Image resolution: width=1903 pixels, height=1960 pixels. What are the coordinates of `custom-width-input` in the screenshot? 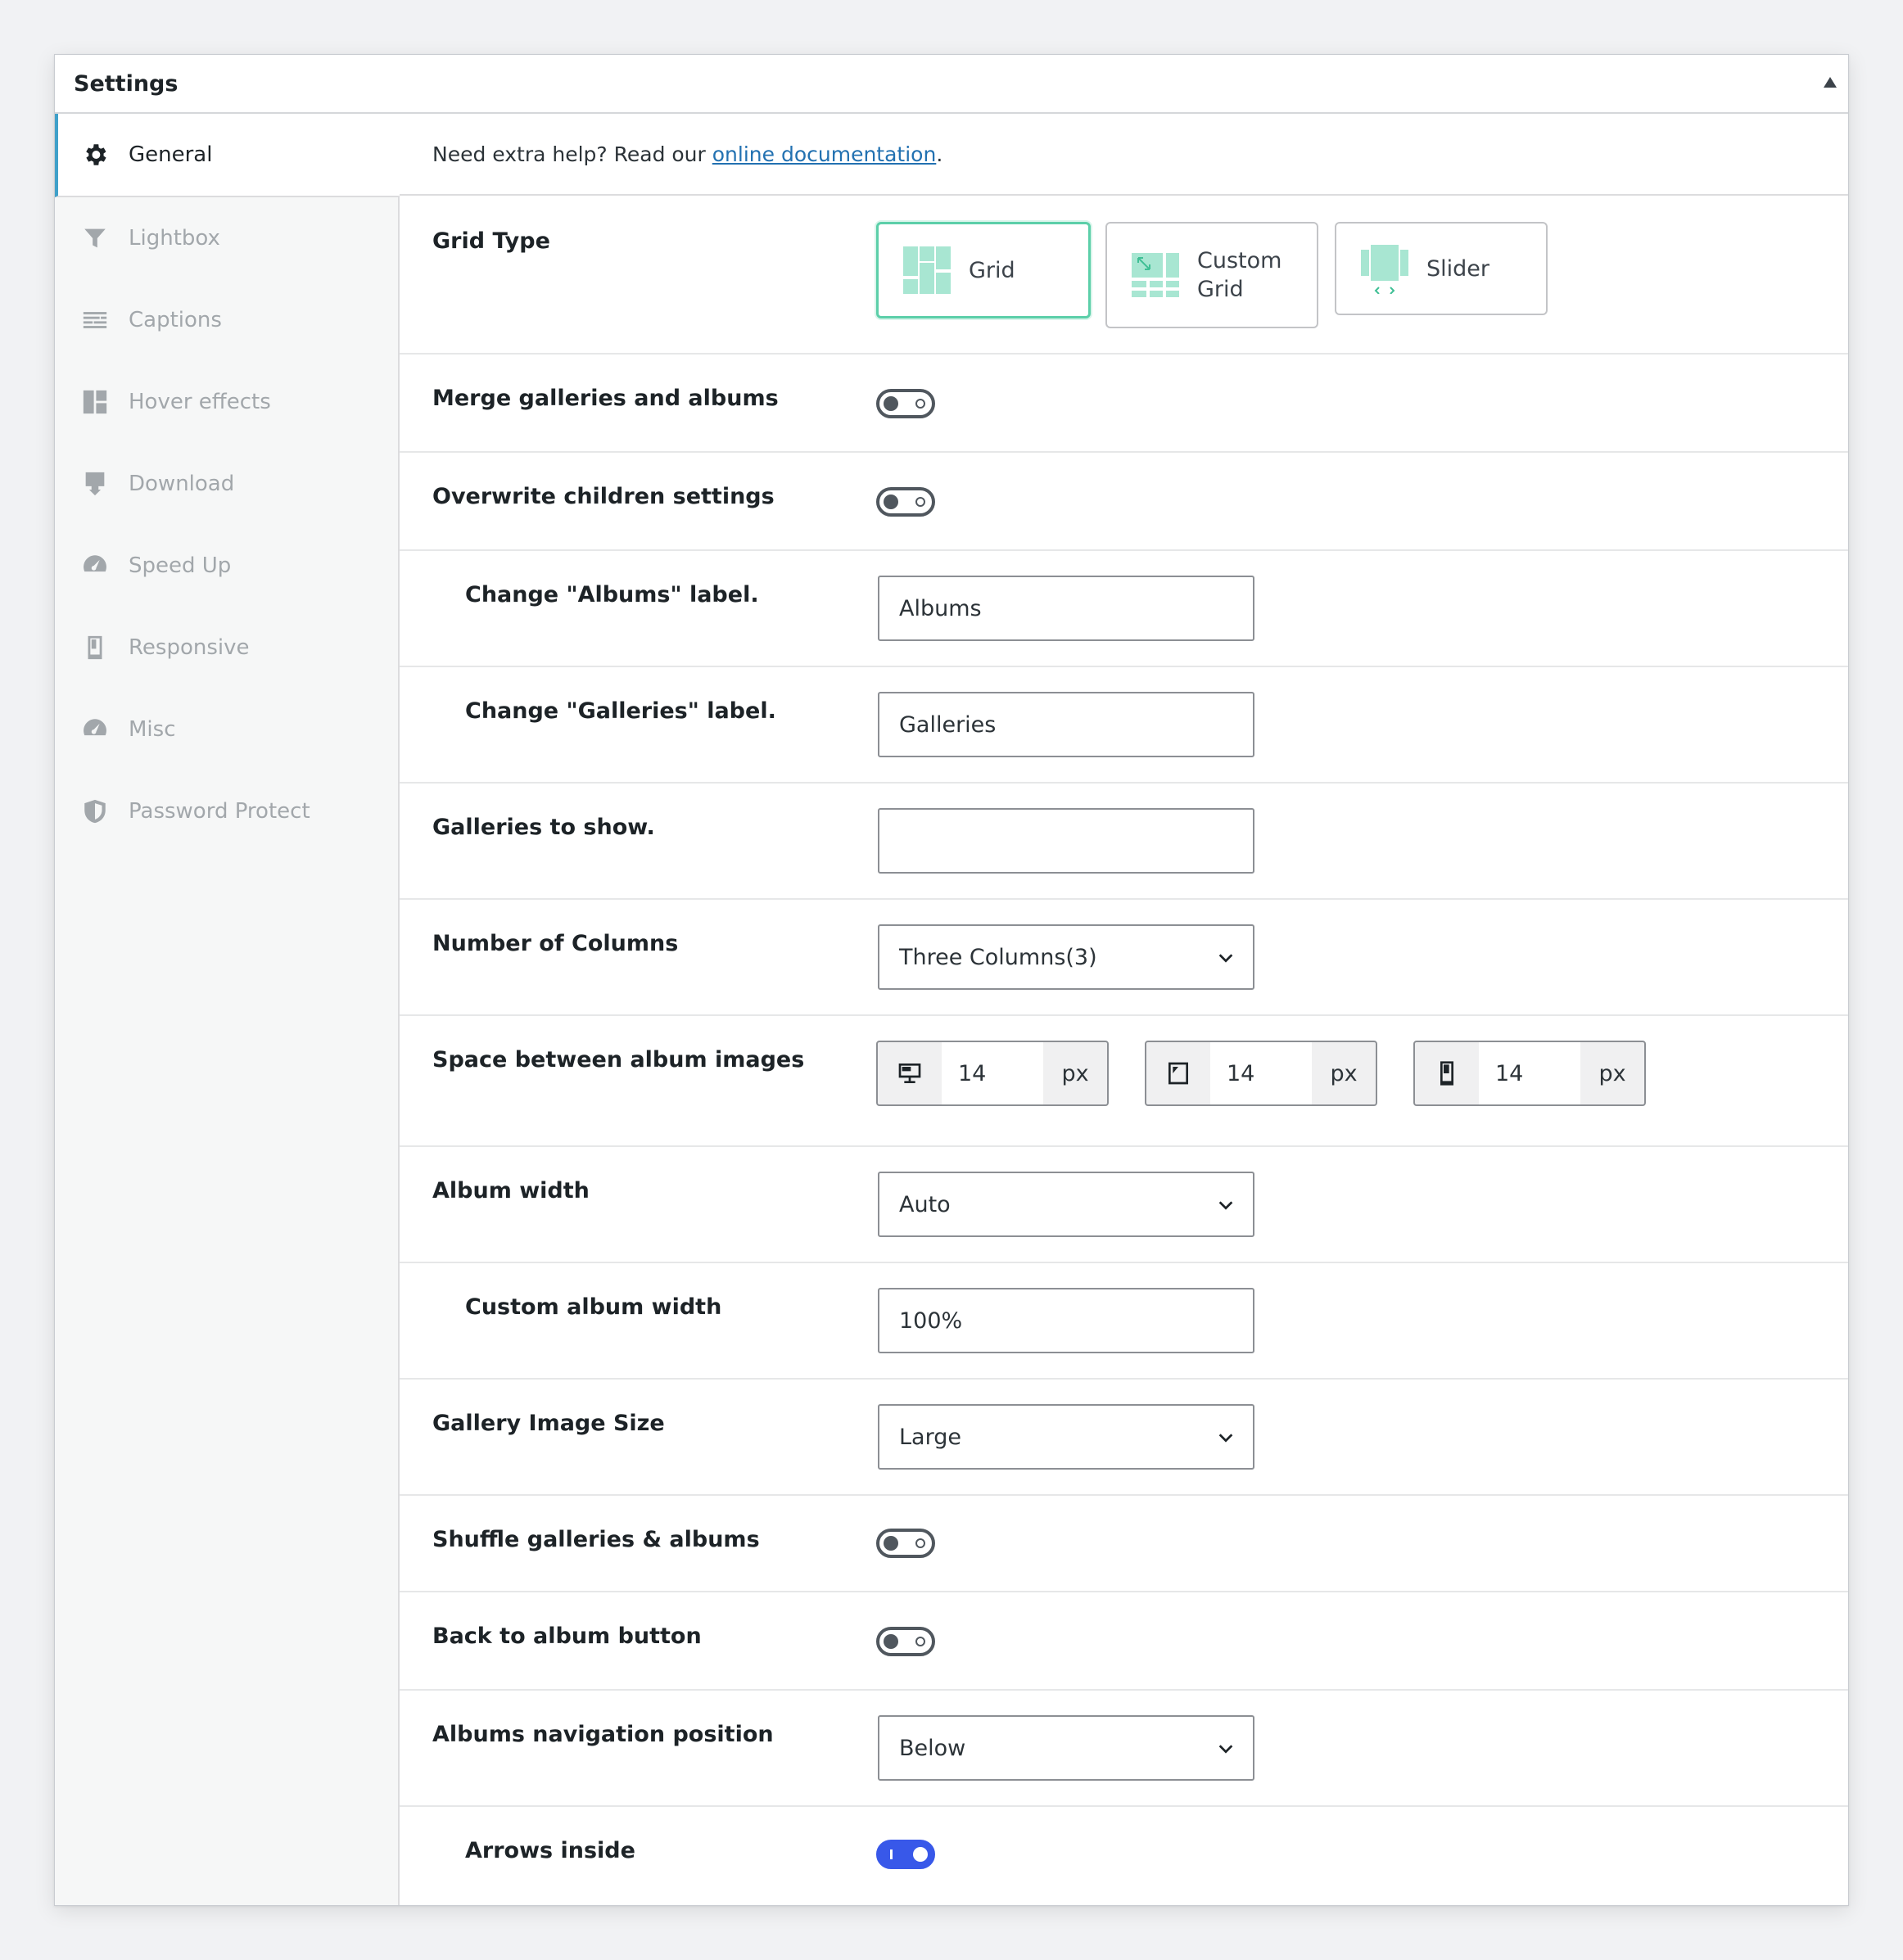 It's located at (1066, 1320).